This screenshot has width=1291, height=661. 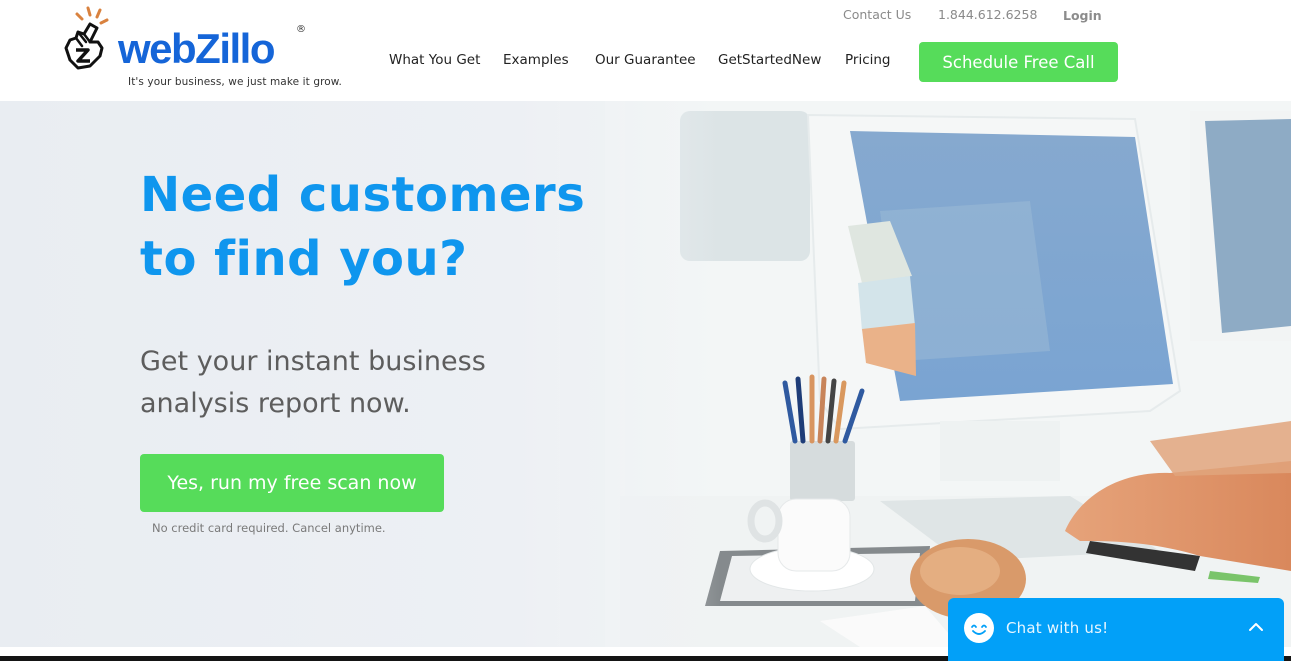 I want to click on logo-wordmark: webZillo, so click(x=197, y=48).